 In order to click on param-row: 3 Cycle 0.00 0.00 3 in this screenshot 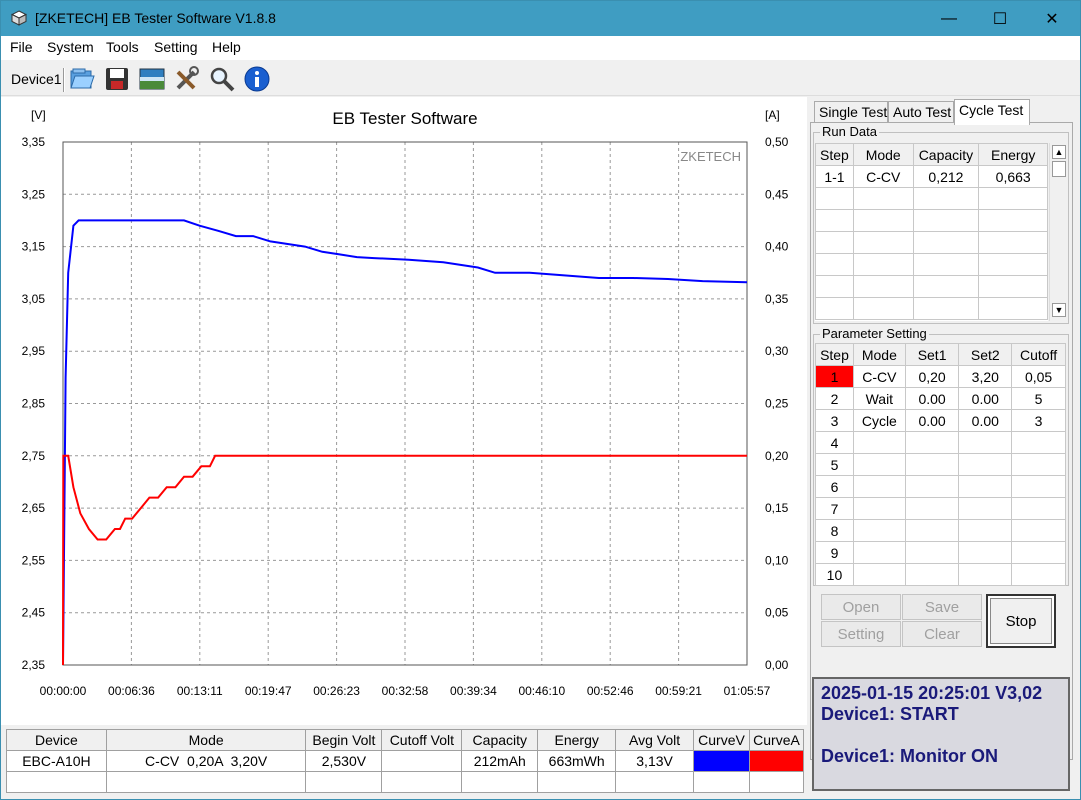, I will do `click(940, 420)`.